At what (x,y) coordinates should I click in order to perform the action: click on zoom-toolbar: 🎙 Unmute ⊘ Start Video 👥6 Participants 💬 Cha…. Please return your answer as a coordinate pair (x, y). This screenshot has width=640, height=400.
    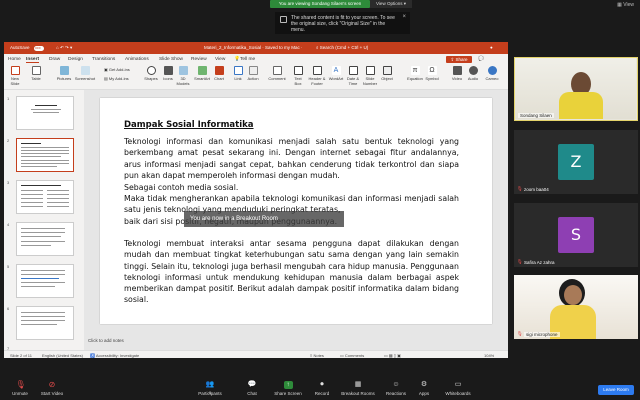
    Looking at the image, I should click on (320, 389).